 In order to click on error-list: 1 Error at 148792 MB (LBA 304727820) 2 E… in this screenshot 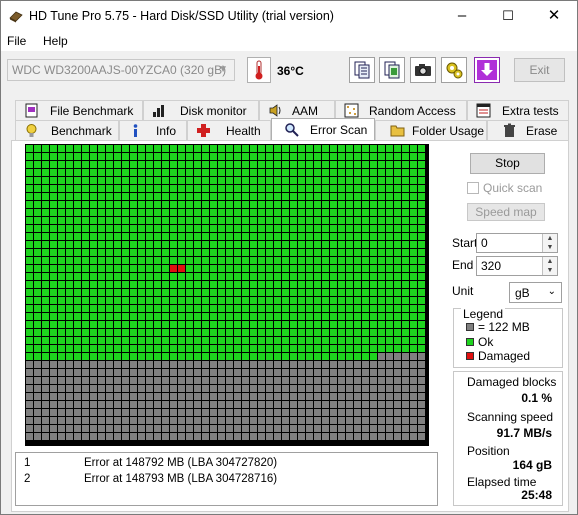, I will do `click(226, 479)`.